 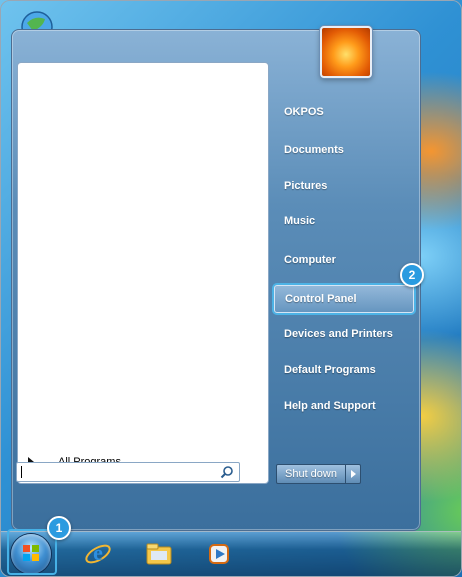 What do you see at coordinates (412, 275) in the screenshot?
I see `step-badge-2: 2` at bounding box center [412, 275].